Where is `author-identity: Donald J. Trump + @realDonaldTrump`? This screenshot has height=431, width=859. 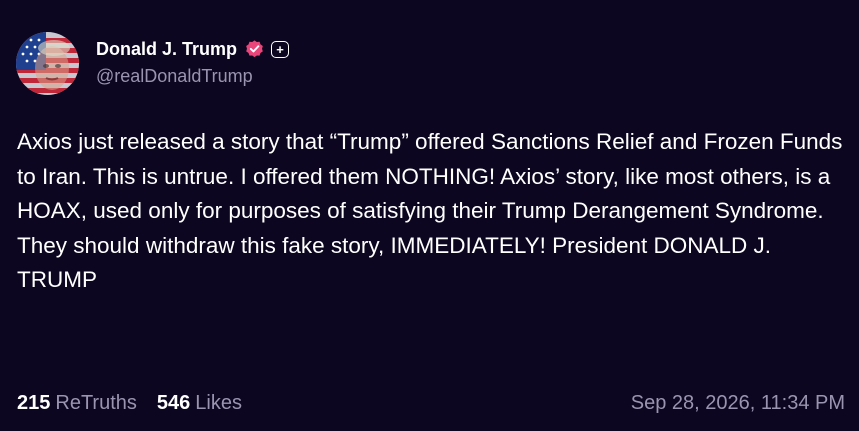
author-identity: Donald J. Trump + @realDonaldTrump is located at coordinates (193, 61).